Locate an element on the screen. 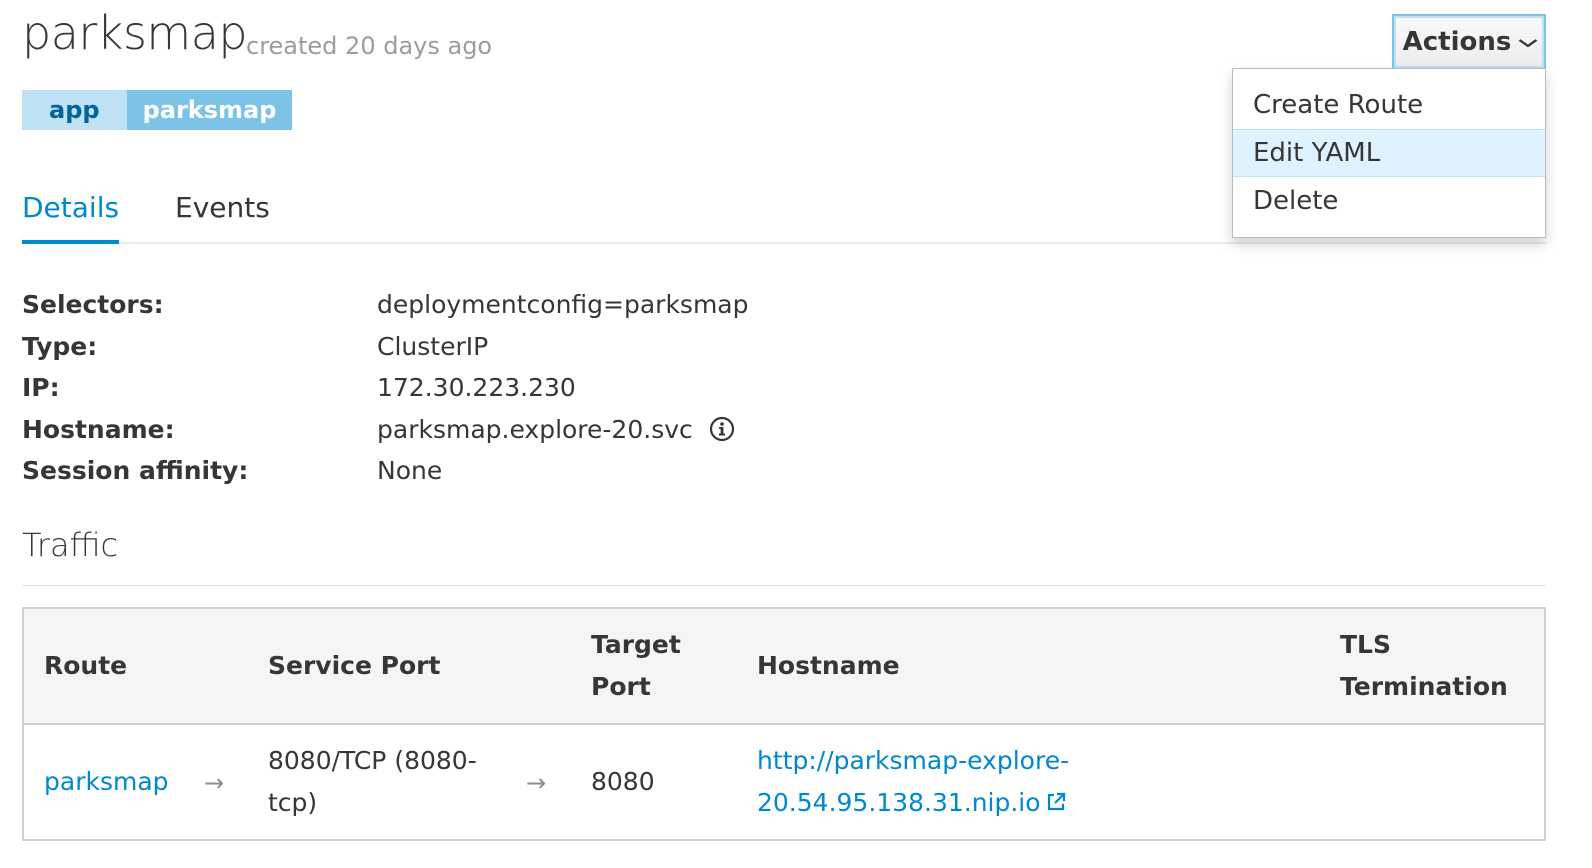  ip-value: 172.30.223.230 is located at coordinates (476, 388).